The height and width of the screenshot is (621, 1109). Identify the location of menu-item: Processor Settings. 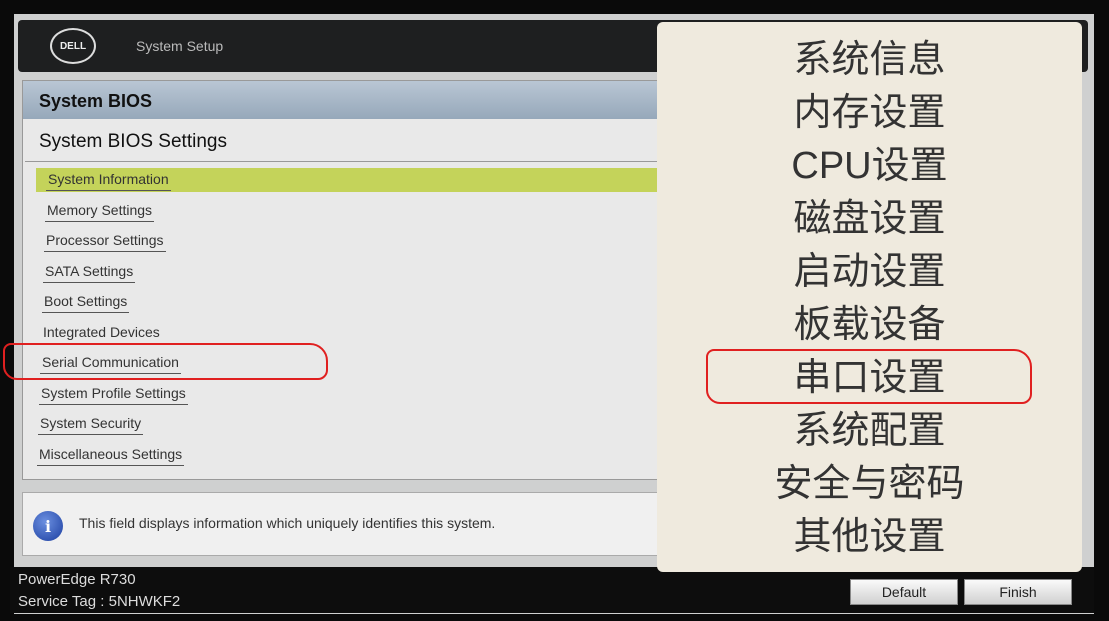
(105, 241).